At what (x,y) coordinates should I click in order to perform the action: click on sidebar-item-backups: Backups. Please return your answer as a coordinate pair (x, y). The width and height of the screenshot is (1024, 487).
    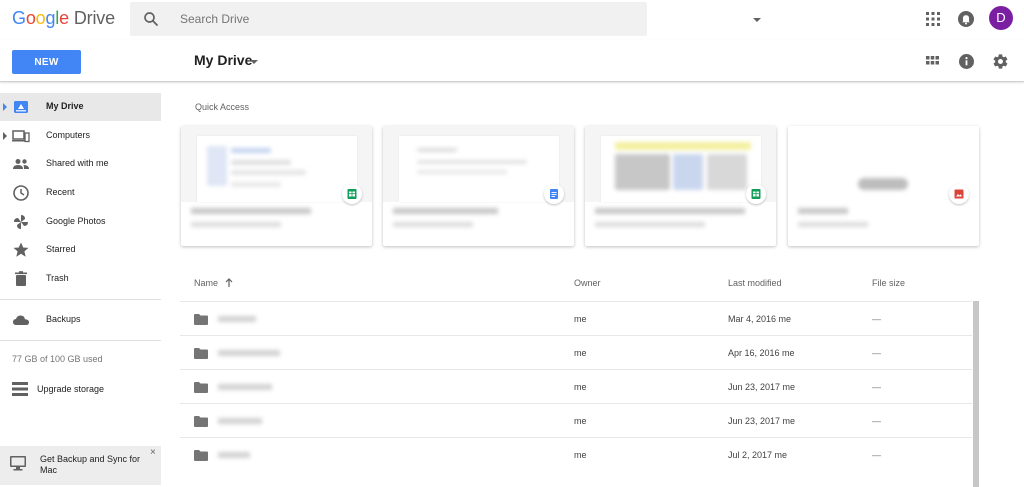
    Looking at the image, I should click on (80, 320).